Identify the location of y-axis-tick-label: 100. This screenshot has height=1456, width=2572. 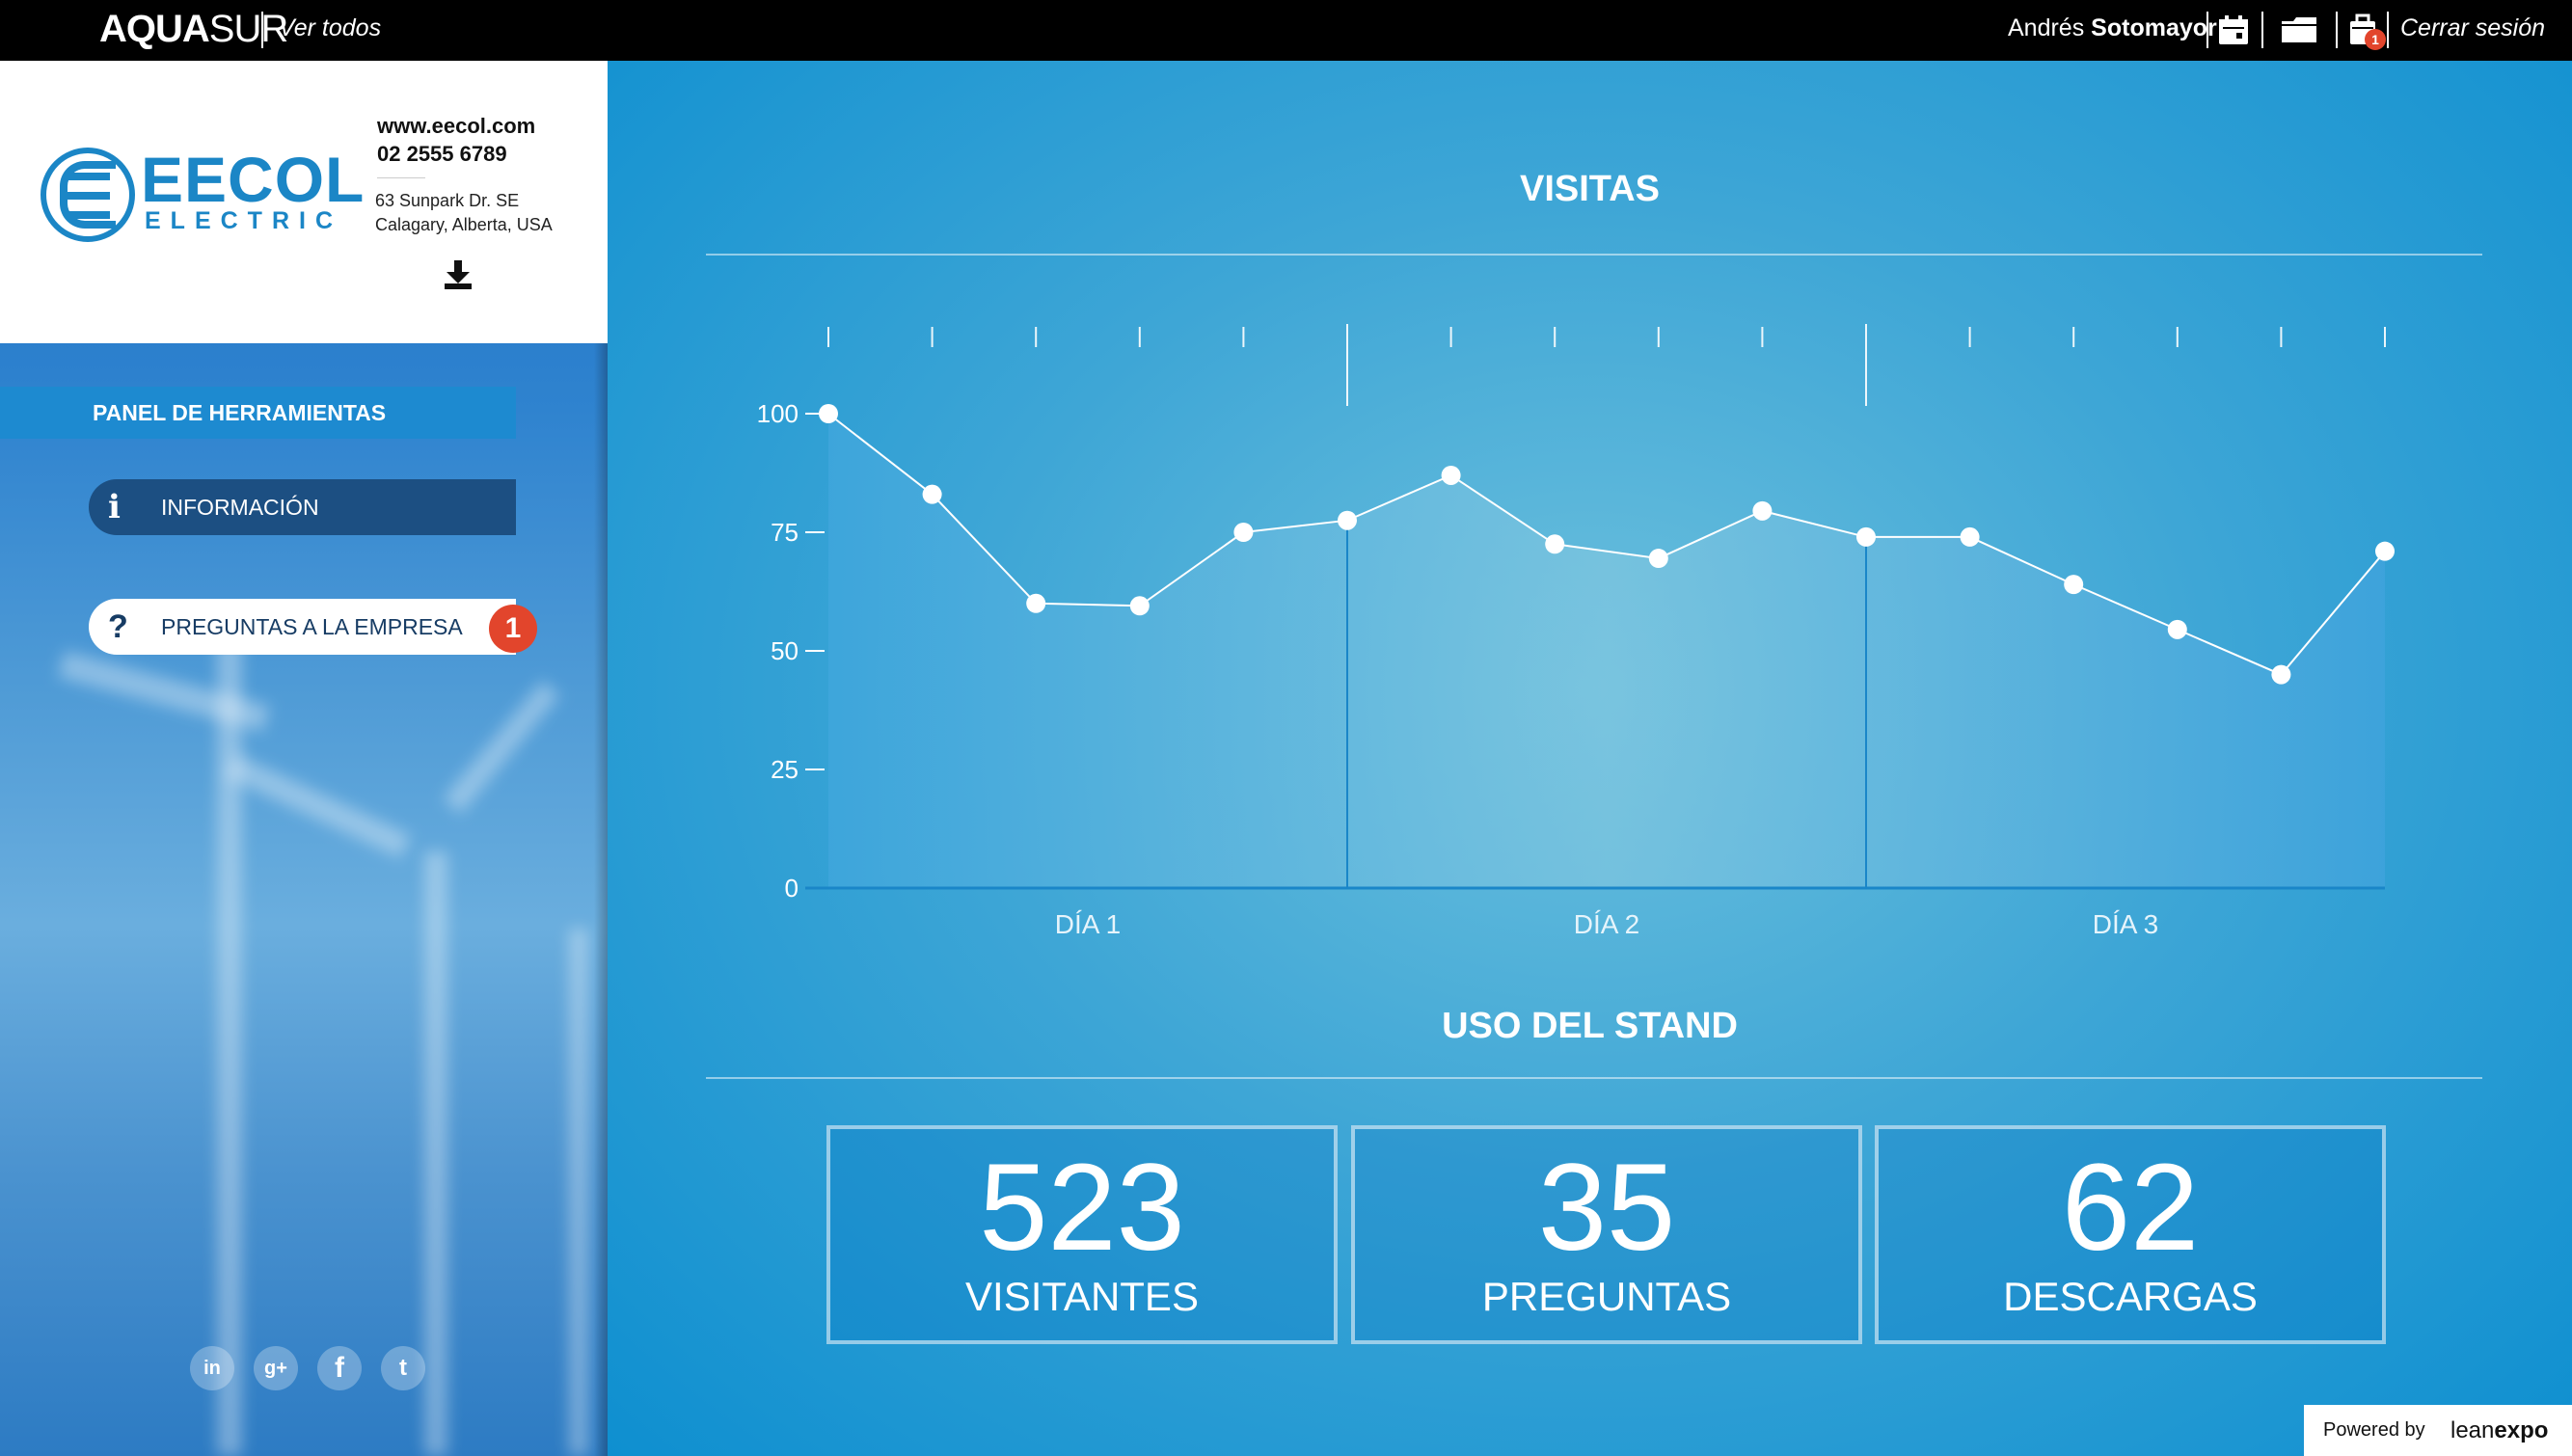
(778, 414).